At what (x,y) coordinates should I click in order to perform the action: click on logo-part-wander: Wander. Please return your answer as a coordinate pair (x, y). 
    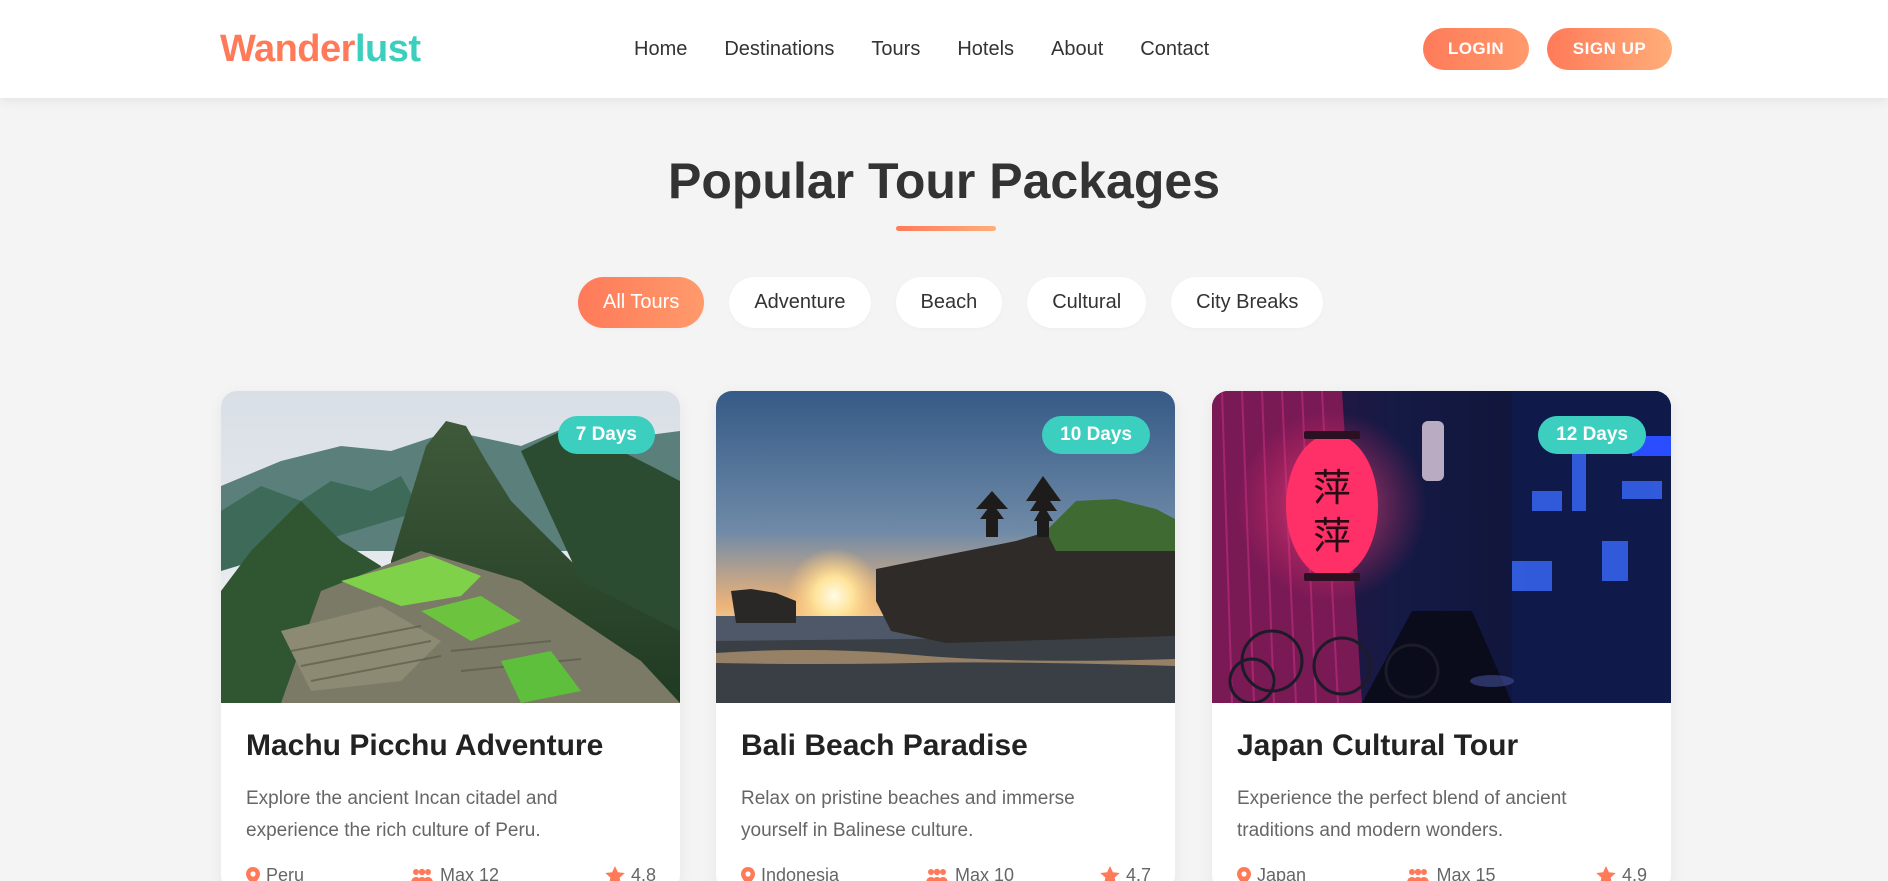
    Looking at the image, I should click on (287, 49).